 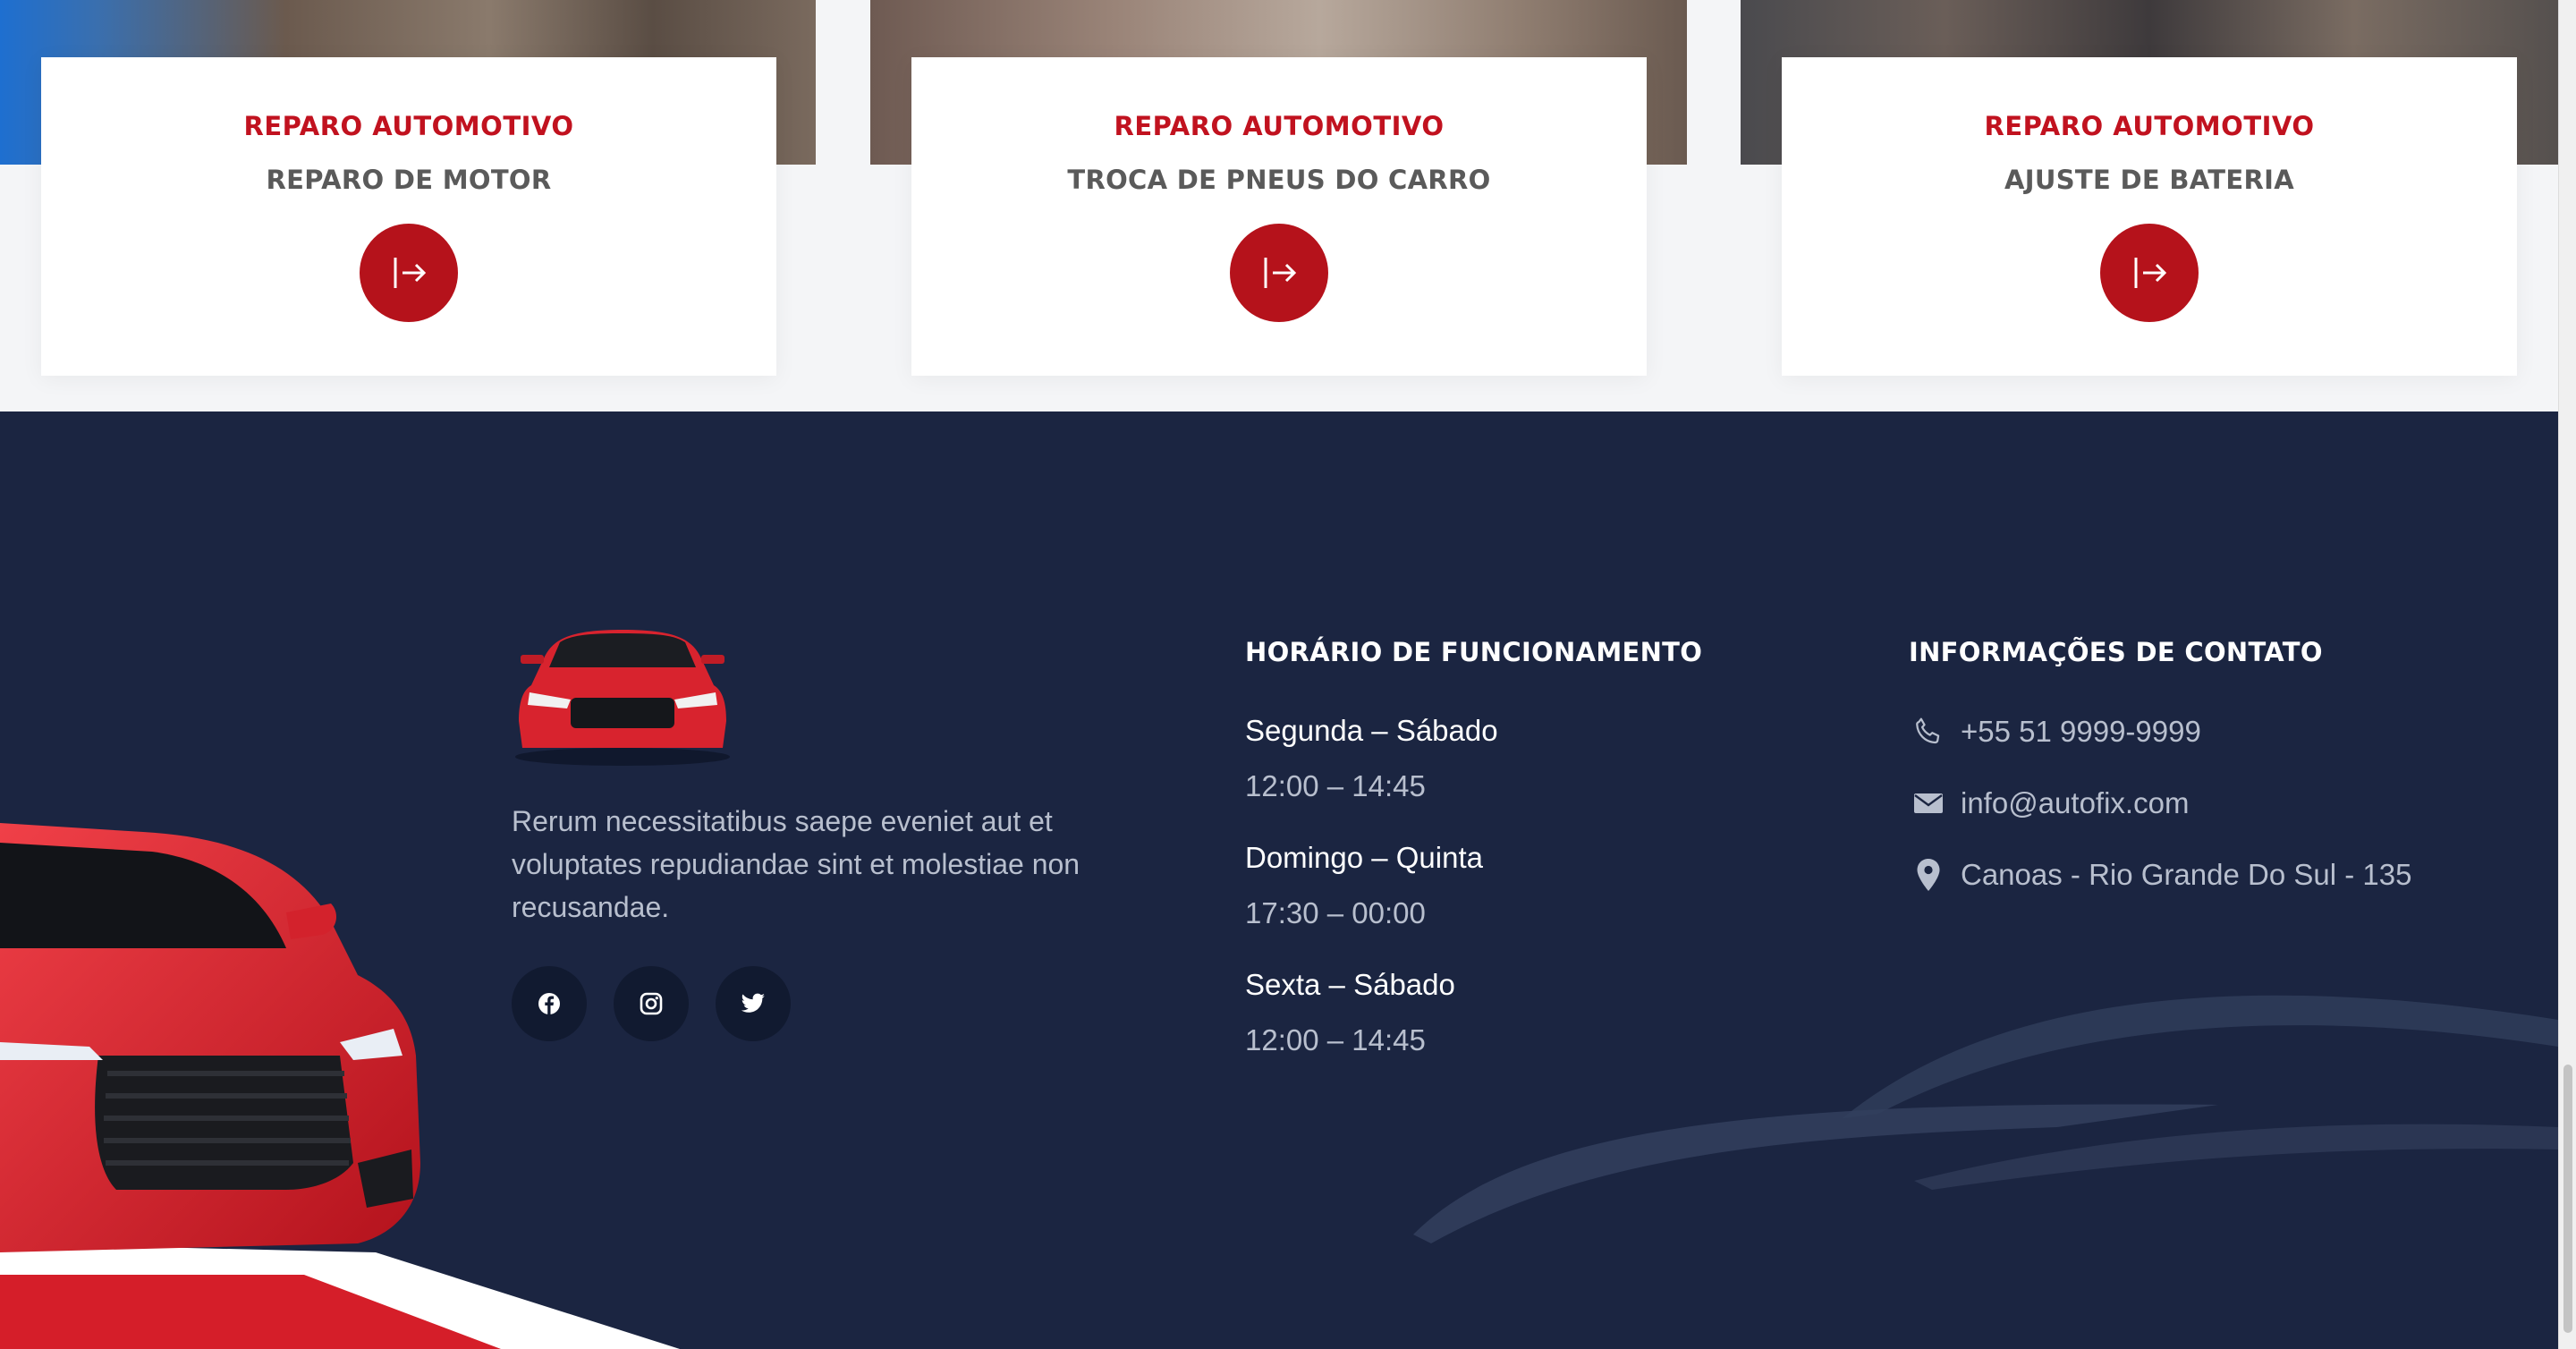 What do you see at coordinates (1928, 803) in the screenshot?
I see `mail-icon` at bounding box center [1928, 803].